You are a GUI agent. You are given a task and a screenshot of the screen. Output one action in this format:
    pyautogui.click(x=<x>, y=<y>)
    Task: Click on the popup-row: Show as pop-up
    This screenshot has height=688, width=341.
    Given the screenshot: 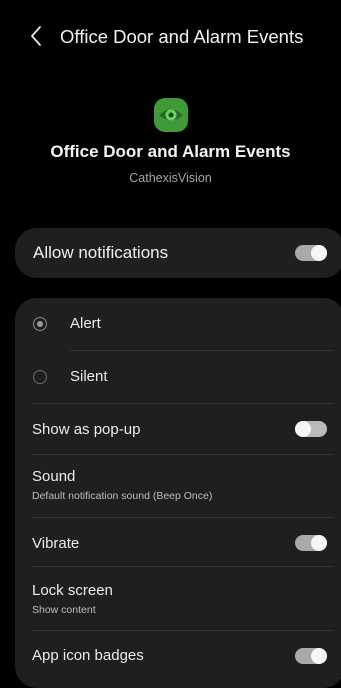 What is the action you would take?
    pyautogui.click(x=178, y=429)
    